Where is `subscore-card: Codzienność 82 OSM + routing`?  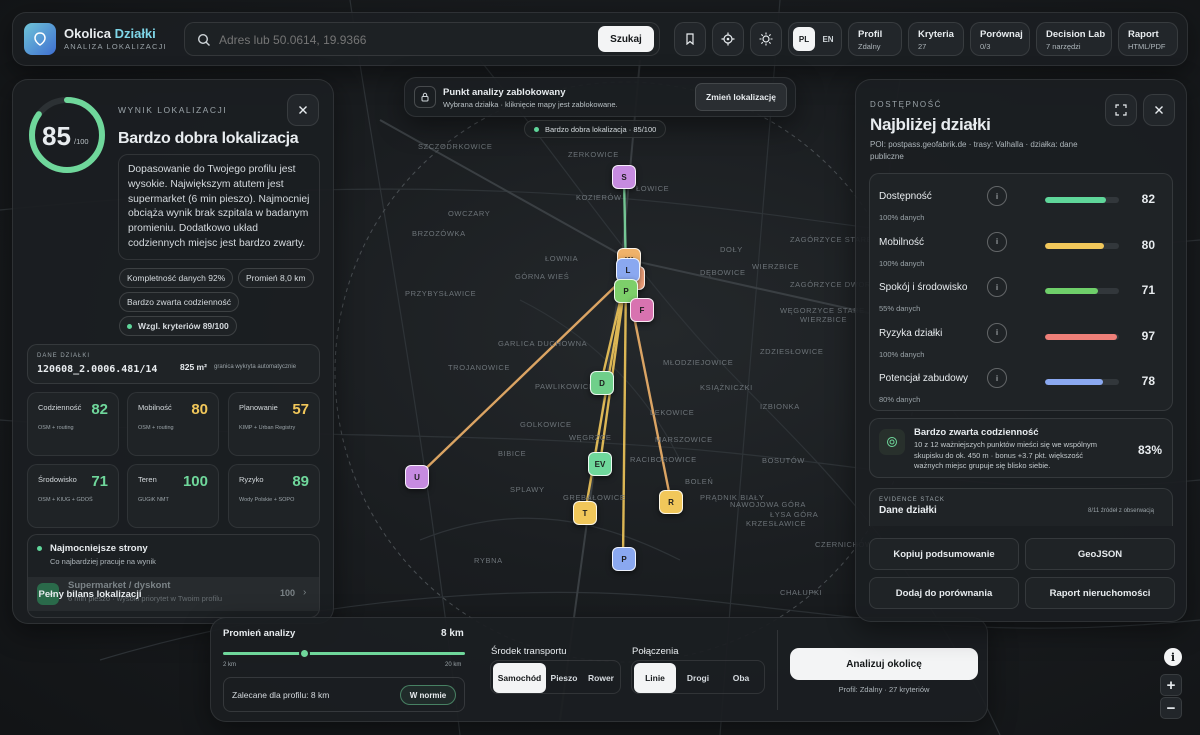 subscore-card: Codzienność 82 OSM + routing is located at coordinates (73, 424).